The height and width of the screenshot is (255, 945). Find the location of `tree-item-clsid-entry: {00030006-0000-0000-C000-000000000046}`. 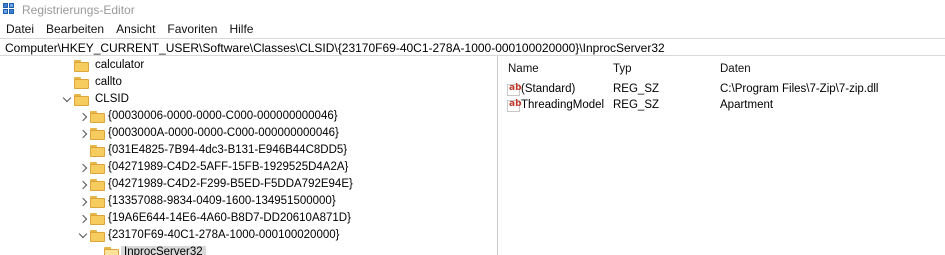

tree-item-clsid-entry: {00030006-0000-0000-C000-000000000046} is located at coordinates (248, 117).